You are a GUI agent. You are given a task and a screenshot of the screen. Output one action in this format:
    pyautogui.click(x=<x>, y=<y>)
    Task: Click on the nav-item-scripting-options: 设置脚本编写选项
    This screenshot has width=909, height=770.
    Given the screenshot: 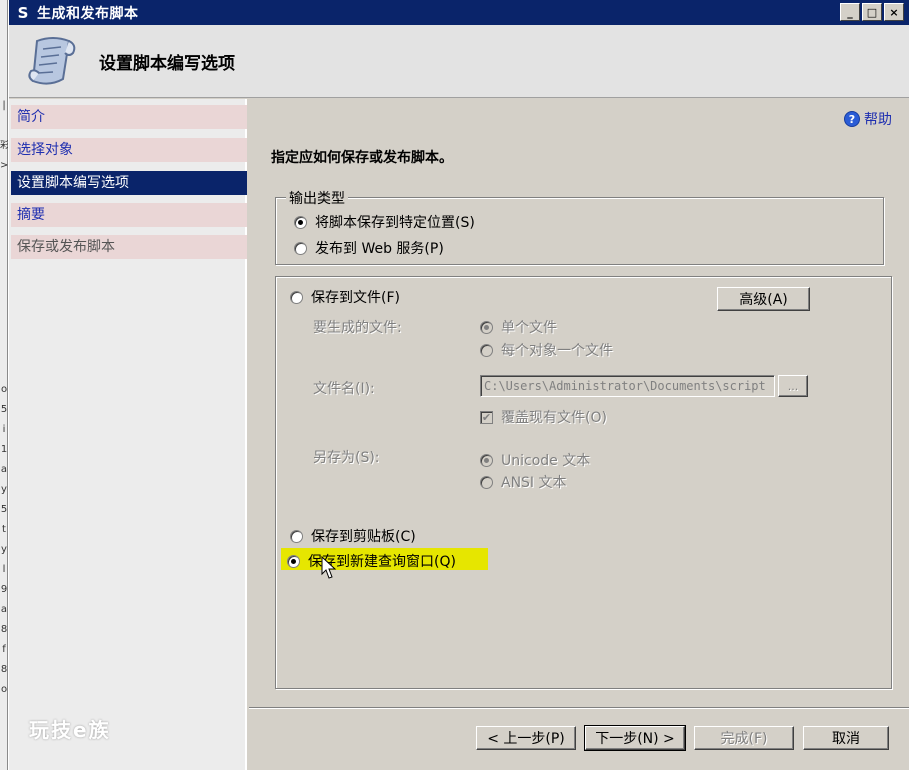 What is the action you would take?
    pyautogui.click(x=129, y=183)
    